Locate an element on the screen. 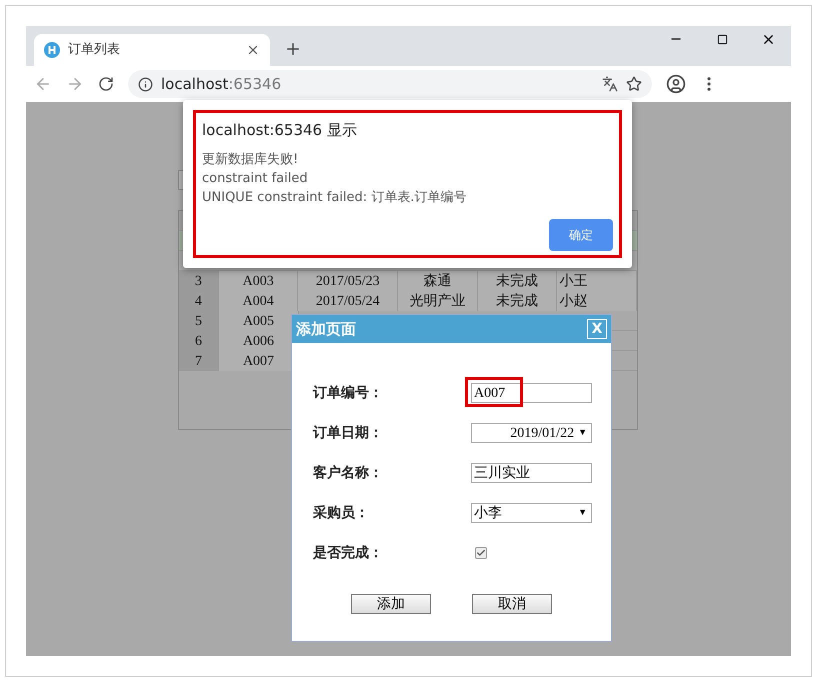  alert-message: constraint failed is located at coordinates (255, 179).